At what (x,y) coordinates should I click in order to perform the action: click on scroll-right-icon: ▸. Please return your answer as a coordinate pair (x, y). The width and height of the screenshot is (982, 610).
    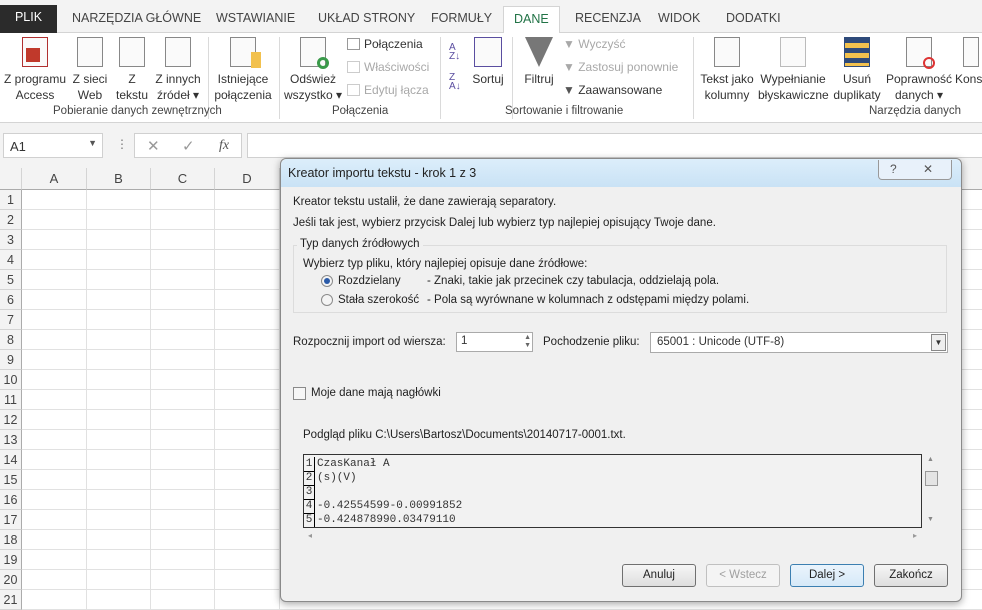
    Looking at the image, I should click on (915, 535).